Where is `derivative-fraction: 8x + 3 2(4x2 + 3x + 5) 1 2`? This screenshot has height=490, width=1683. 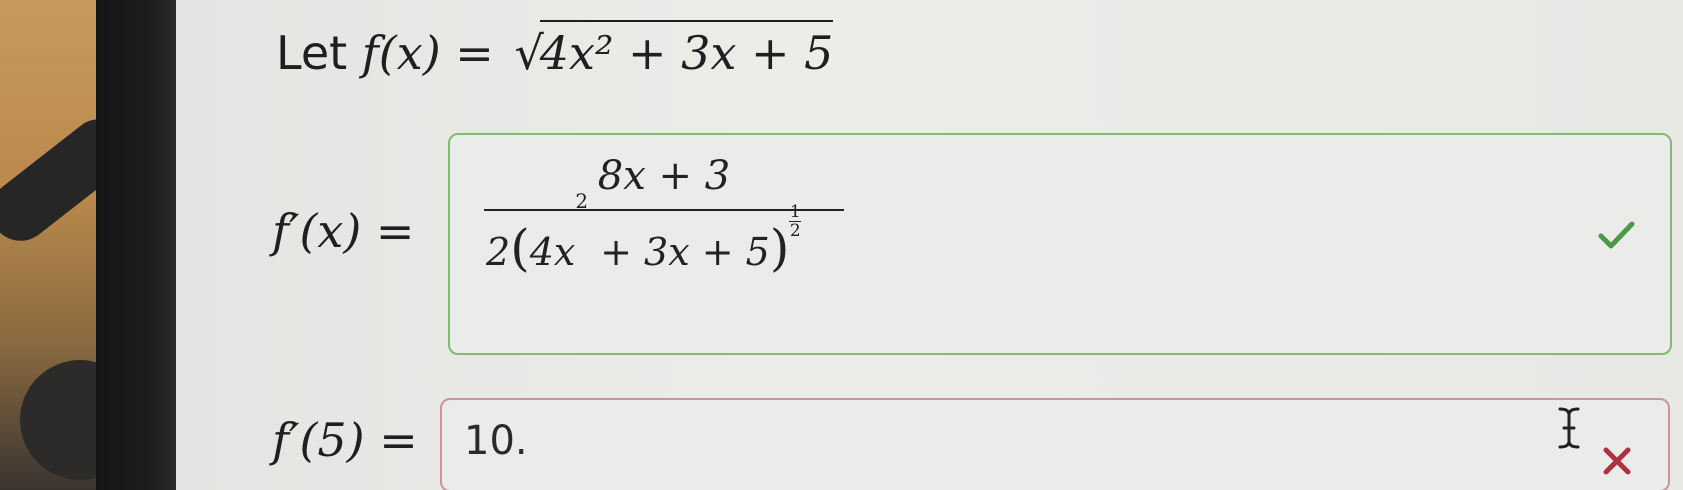
derivative-fraction: 8x + 3 2(4x2 + 3x + 5) 1 2 is located at coordinates (664, 220).